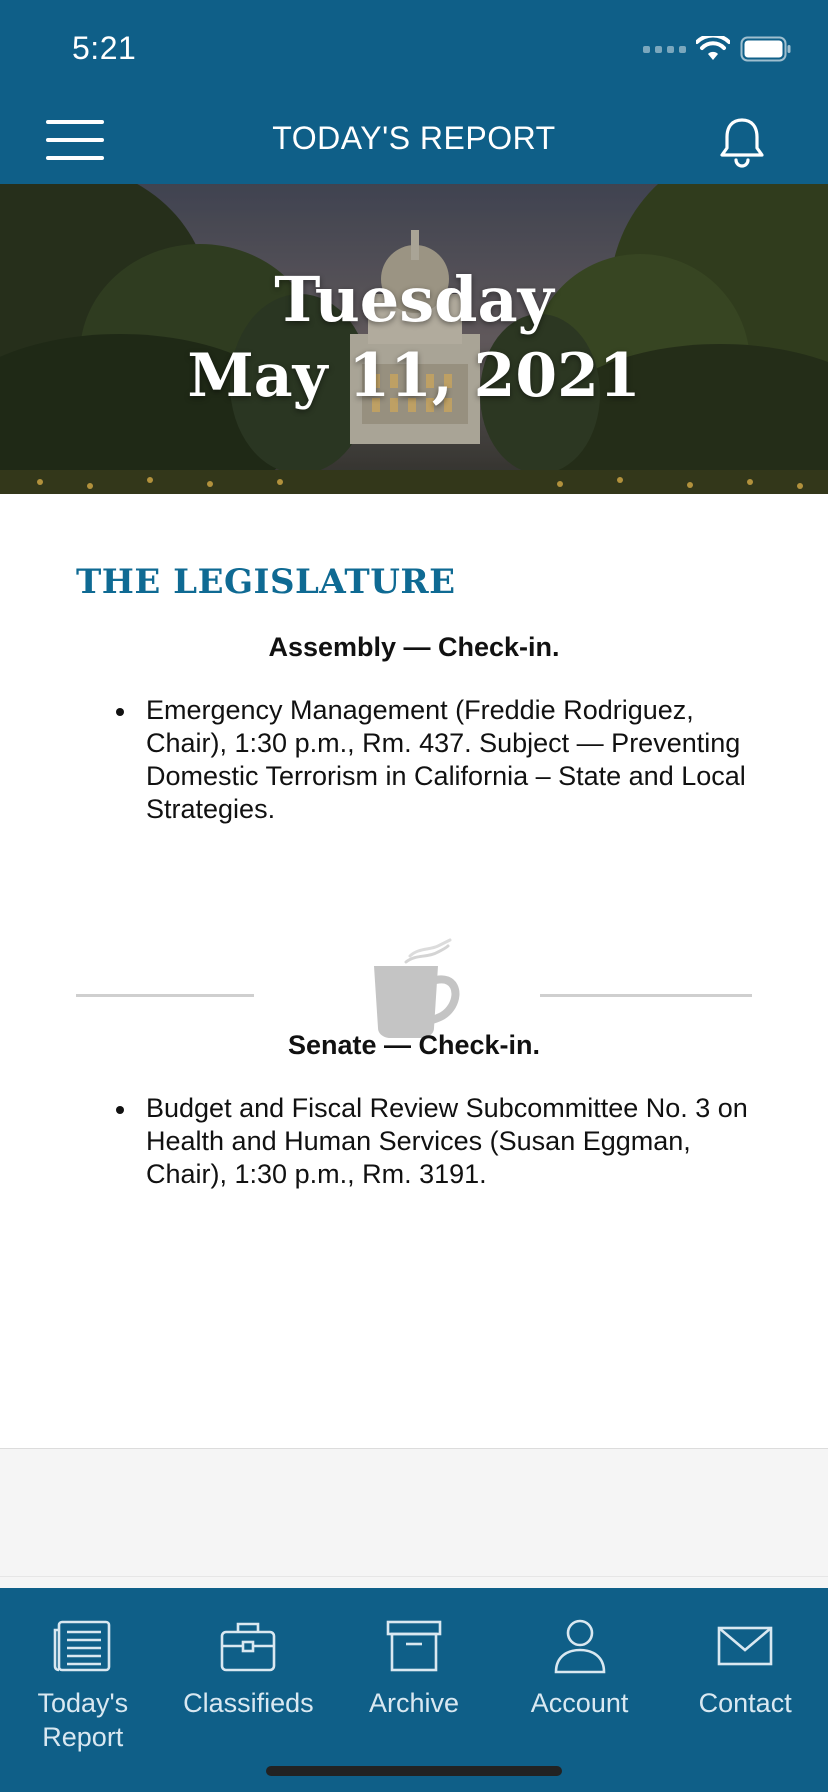 Image resolution: width=828 pixels, height=1792 pixels. What do you see at coordinates (414, 1673) in the screenshot?
I see `tab-archive: Archive` at bounding box center [414, 1673].